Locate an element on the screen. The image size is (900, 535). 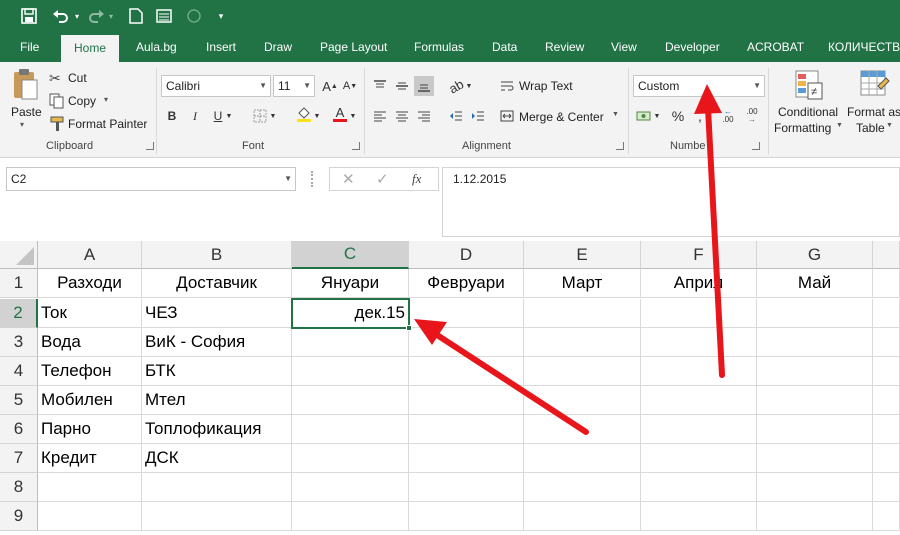
tab-aula: Aula.bg is located at coordinates (156, 47).